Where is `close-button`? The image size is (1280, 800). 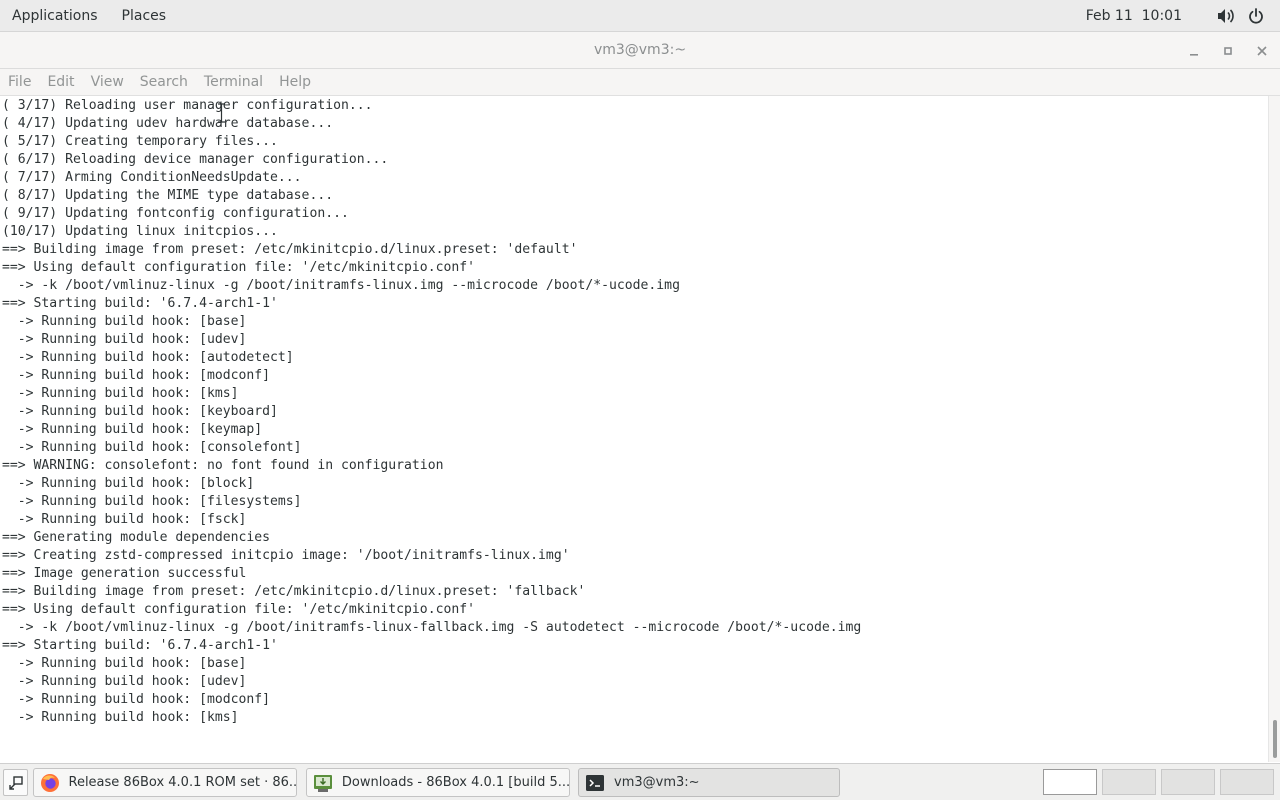
close-button is located at coordinates (1262, 51).